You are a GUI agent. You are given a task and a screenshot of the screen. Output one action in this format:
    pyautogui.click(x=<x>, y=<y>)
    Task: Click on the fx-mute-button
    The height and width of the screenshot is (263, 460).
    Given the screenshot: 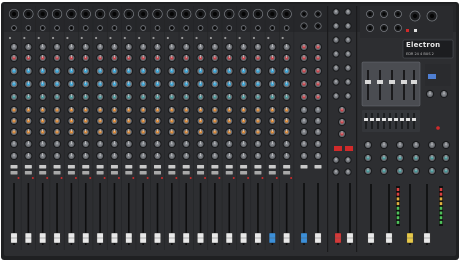 What is the action you would take?
    pyautogui.click(x=349, y=148)
    